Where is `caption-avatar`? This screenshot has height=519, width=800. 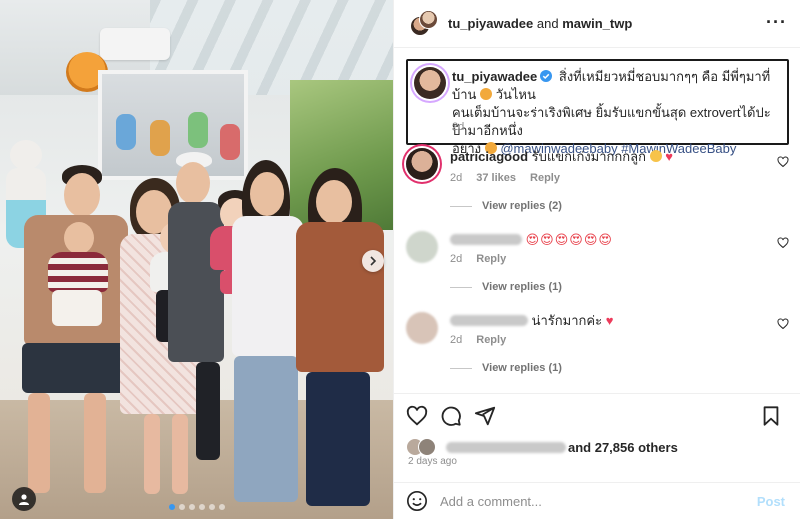
caption-avatar is located at coordinates (430, 83).